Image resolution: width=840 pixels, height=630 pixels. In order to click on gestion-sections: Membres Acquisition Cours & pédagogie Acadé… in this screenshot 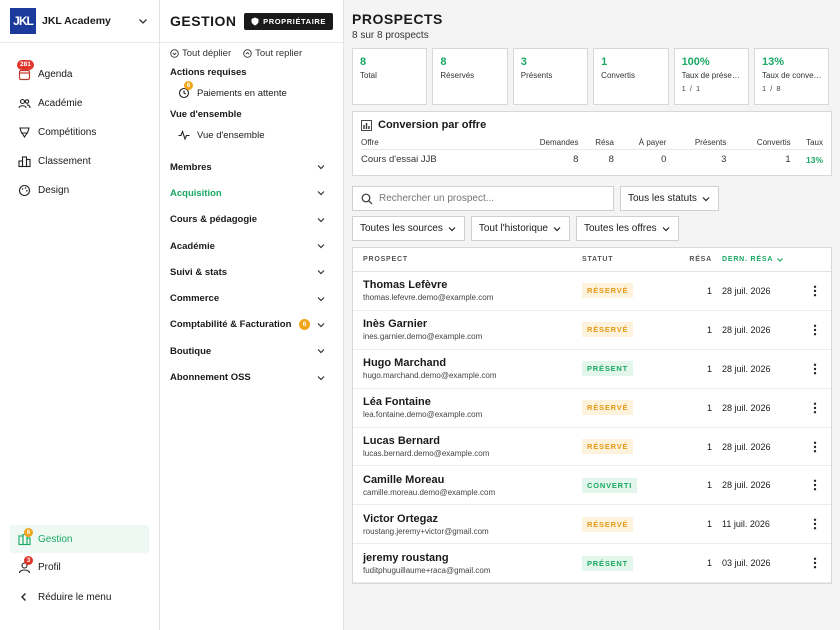, I will do `click(251, 272)`.